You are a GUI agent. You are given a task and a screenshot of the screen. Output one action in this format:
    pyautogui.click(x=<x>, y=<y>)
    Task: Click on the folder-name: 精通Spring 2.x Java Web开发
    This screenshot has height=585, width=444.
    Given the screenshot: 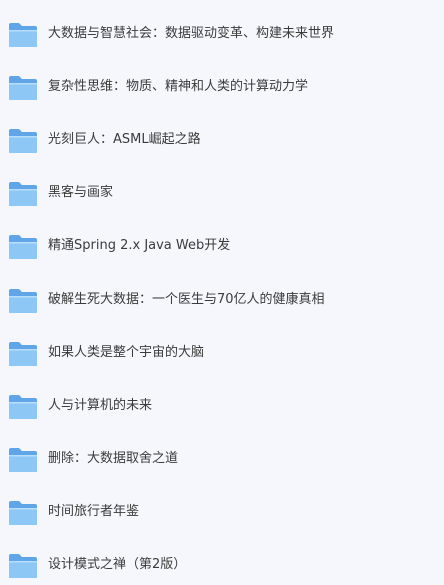 What is the action you would take?
    pyautogui.click(x=139, y=245)
    